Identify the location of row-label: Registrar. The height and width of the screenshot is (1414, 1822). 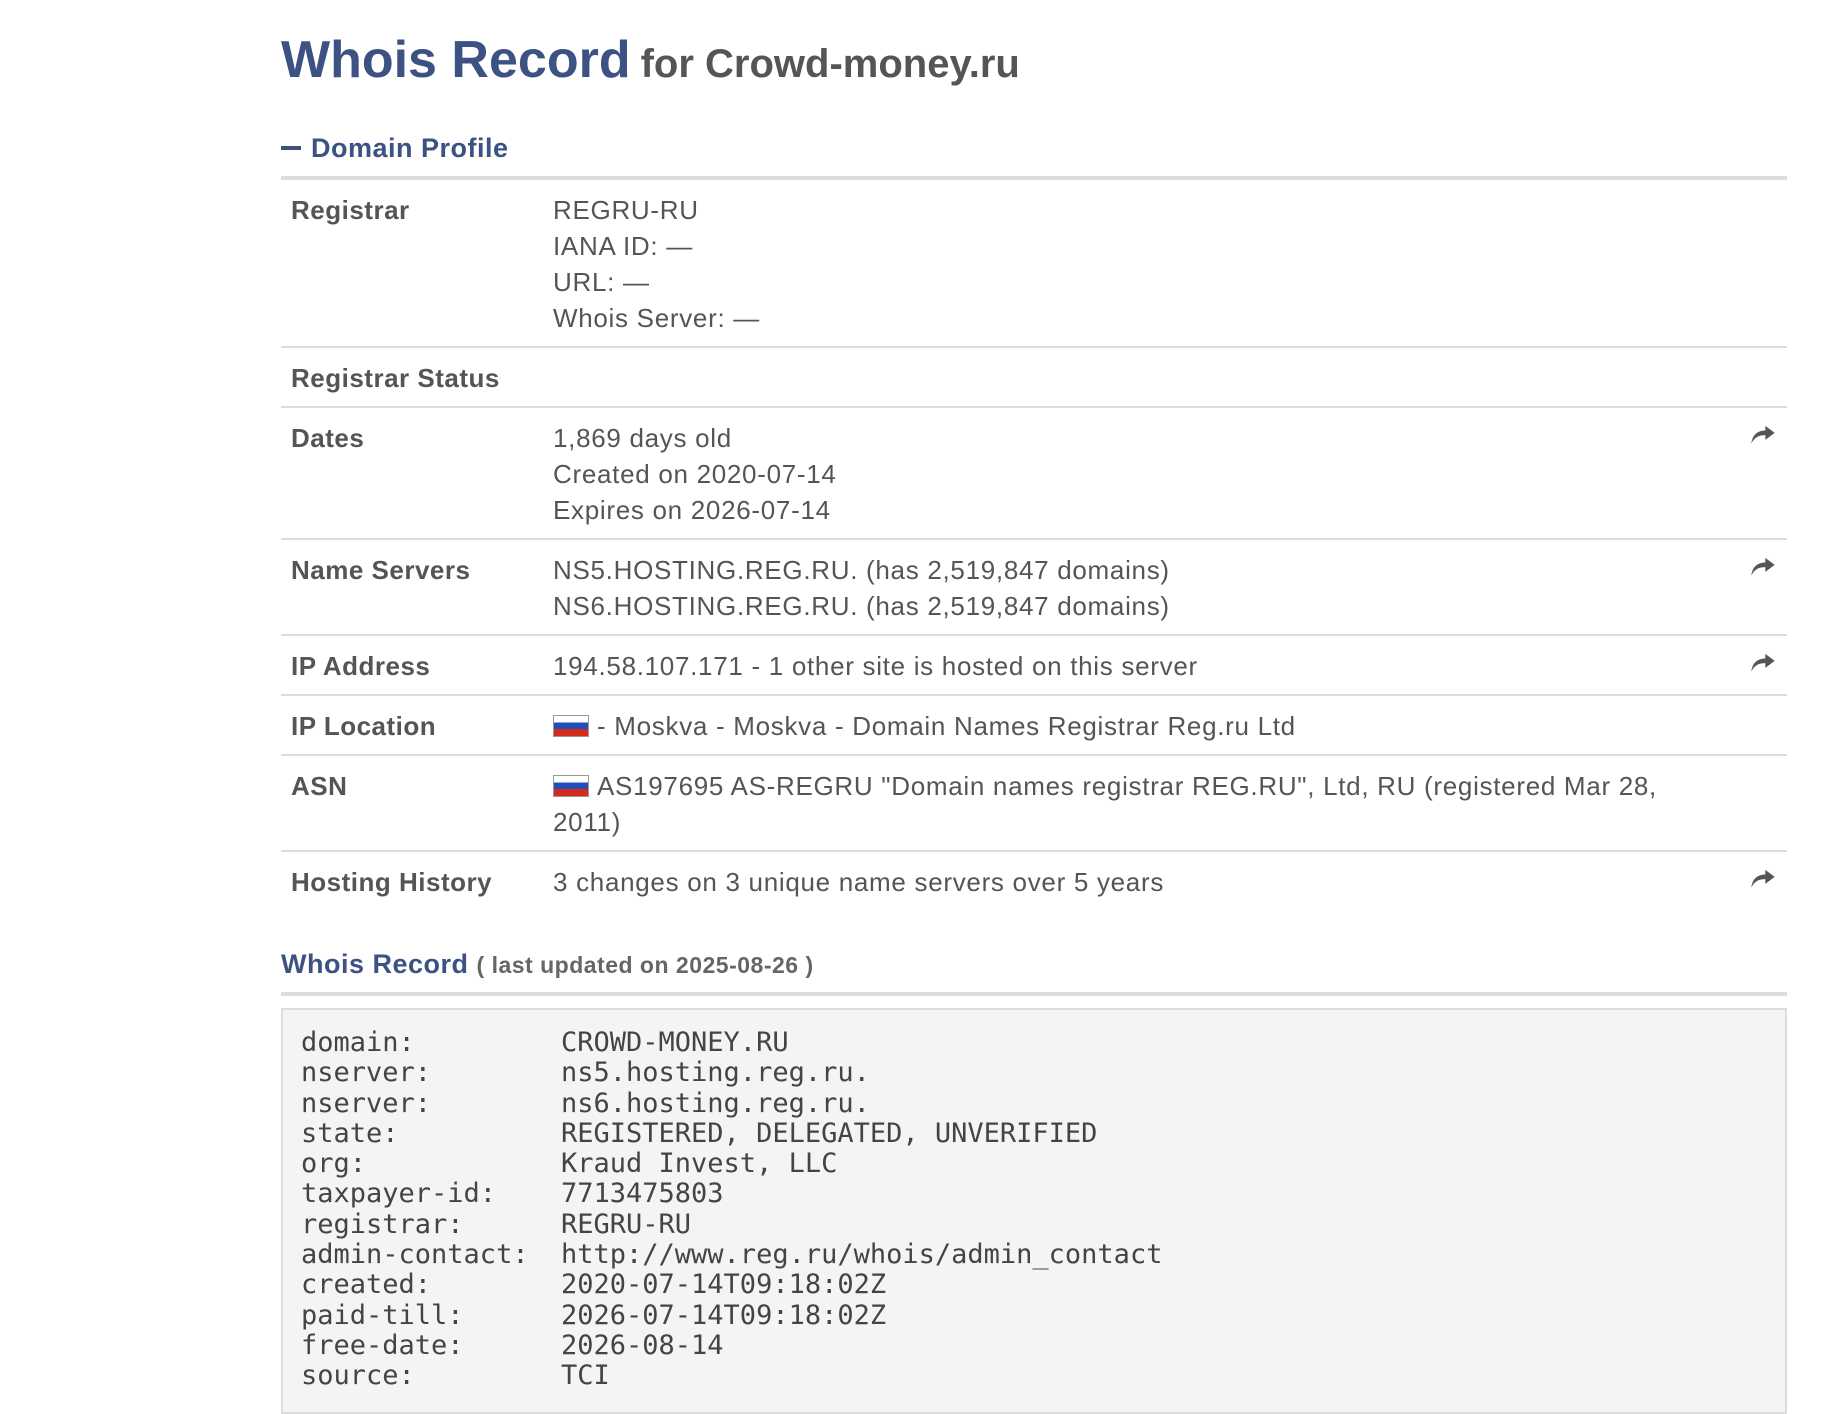
(350, 210).